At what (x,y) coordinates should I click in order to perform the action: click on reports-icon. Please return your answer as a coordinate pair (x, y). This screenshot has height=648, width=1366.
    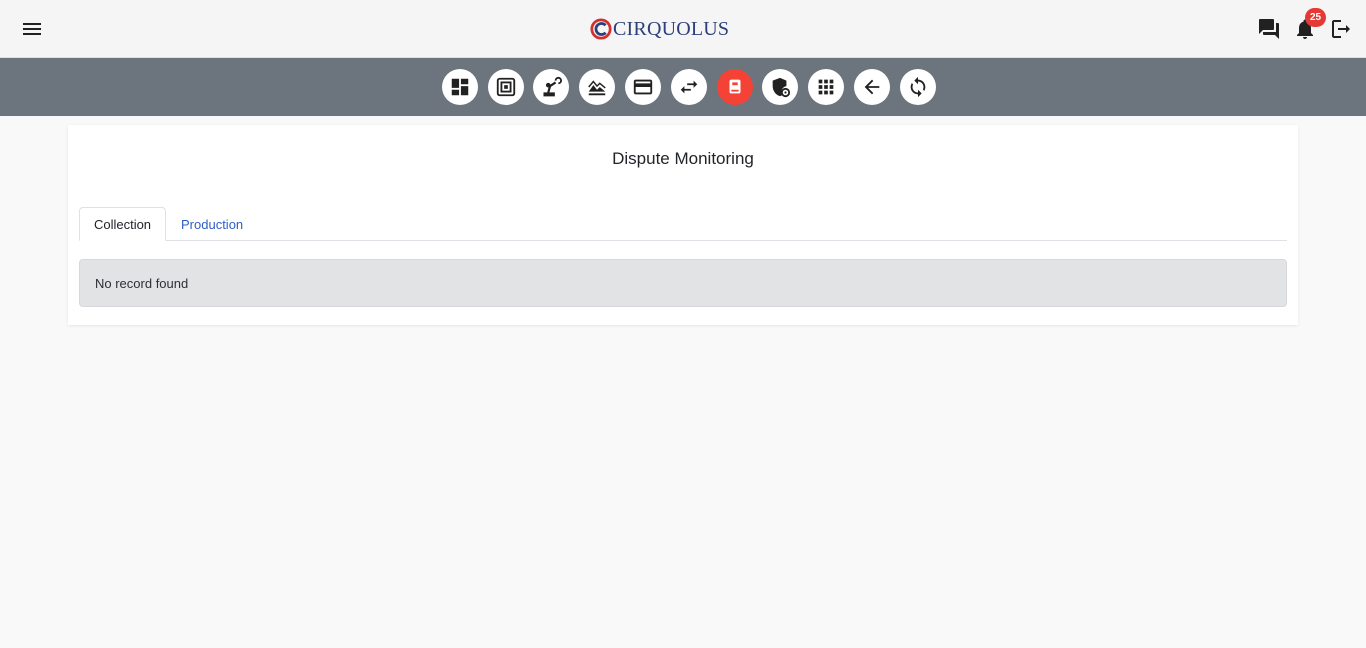
    Looking at the image, I should click on (506, 87).